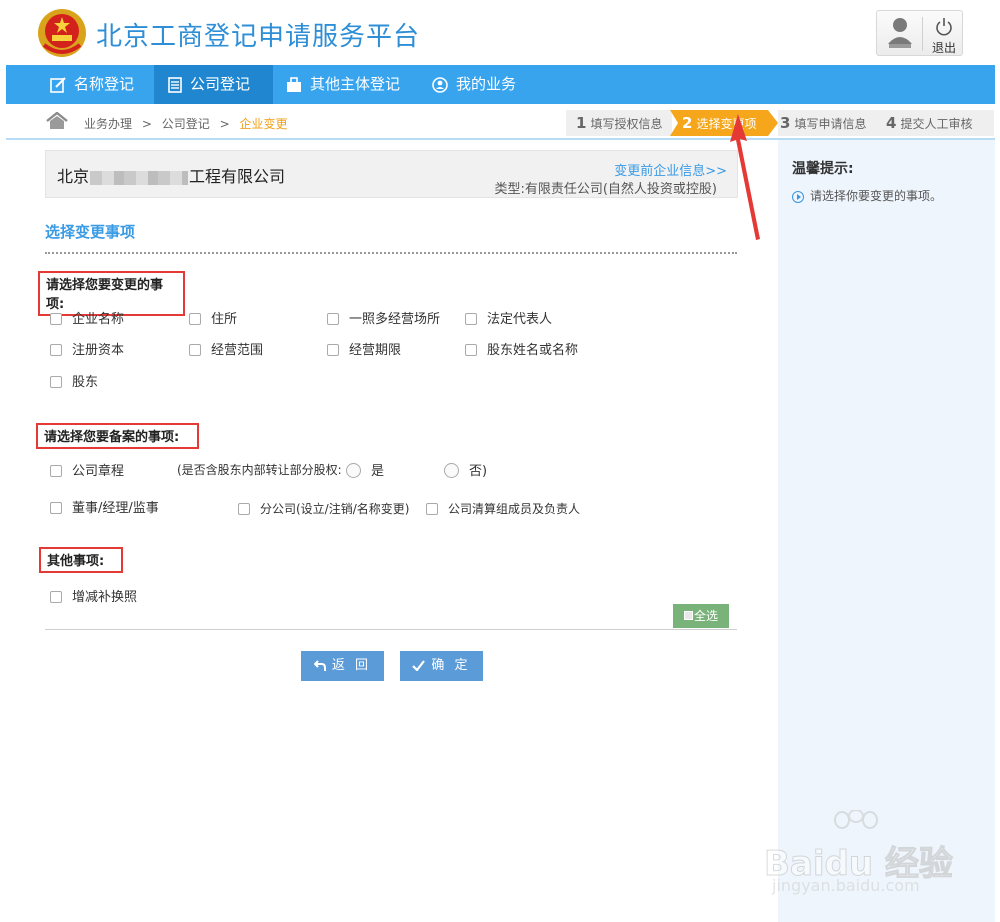  I want to click on option-liquidation: 公司清算组成员及负责人, so click(503, 509).